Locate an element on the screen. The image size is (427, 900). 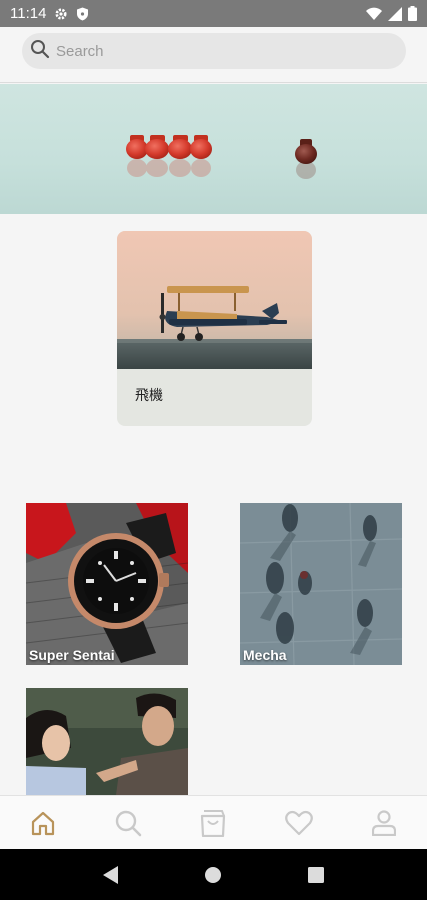
search-bar is located at coordinates (214, 51).